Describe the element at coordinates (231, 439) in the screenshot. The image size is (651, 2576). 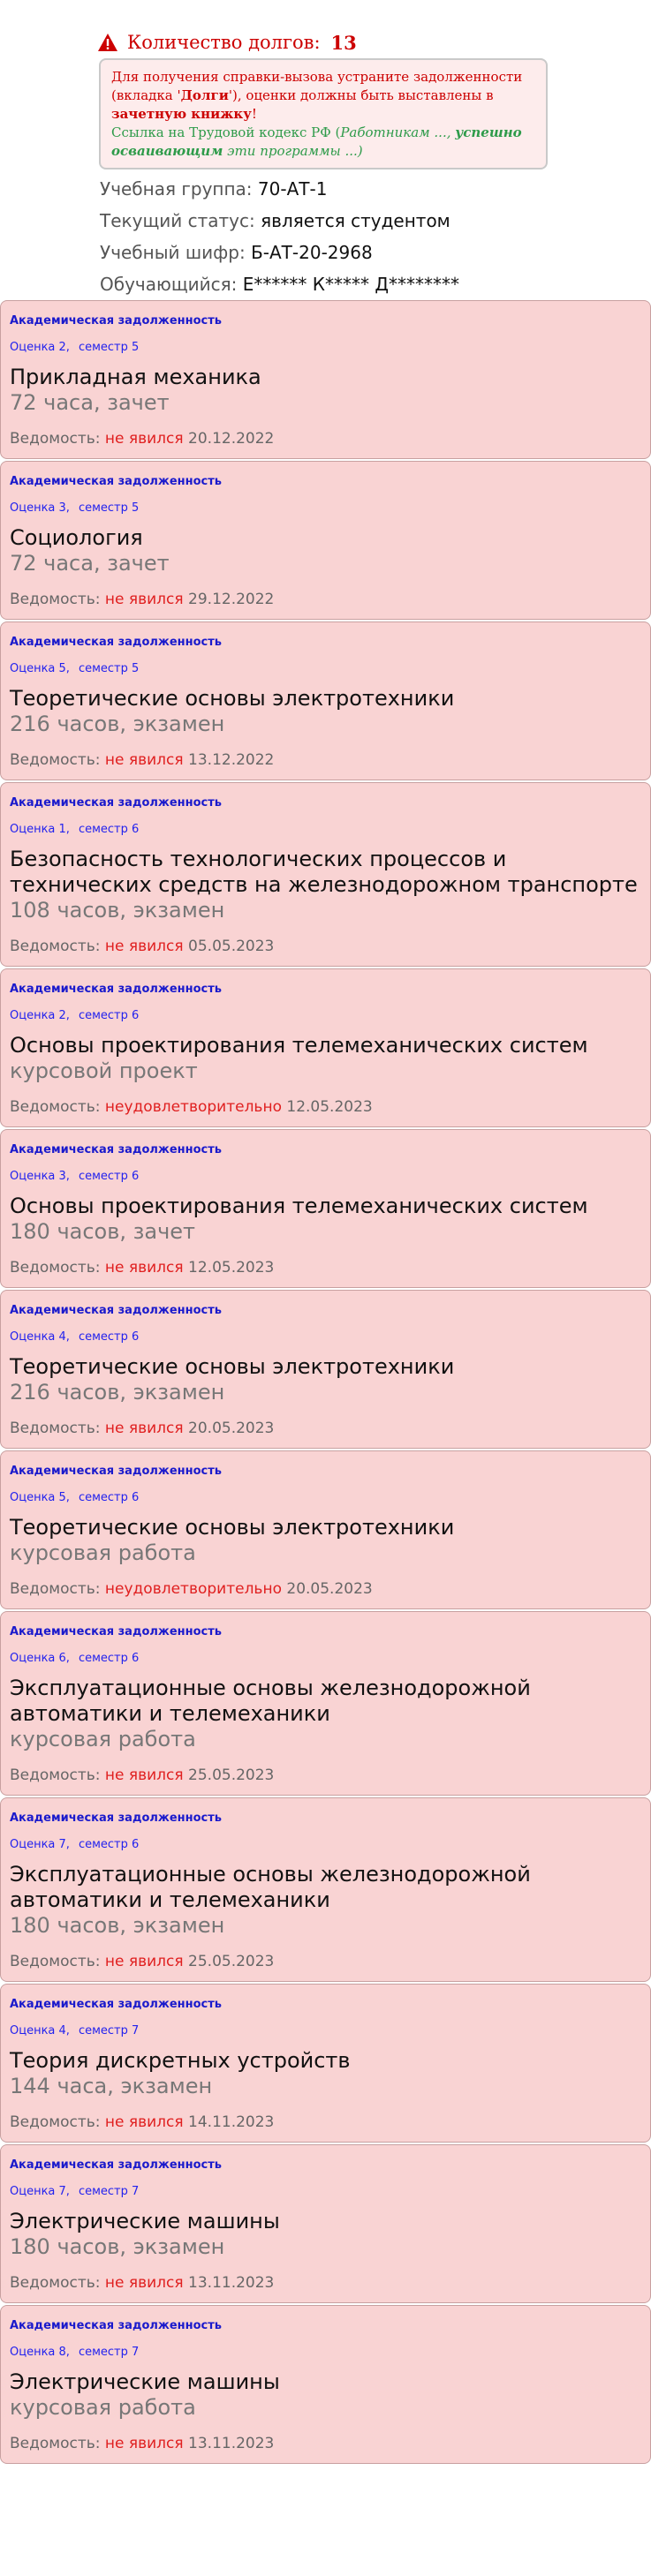
I see `sheet-date: 20.12.2022` at that location.